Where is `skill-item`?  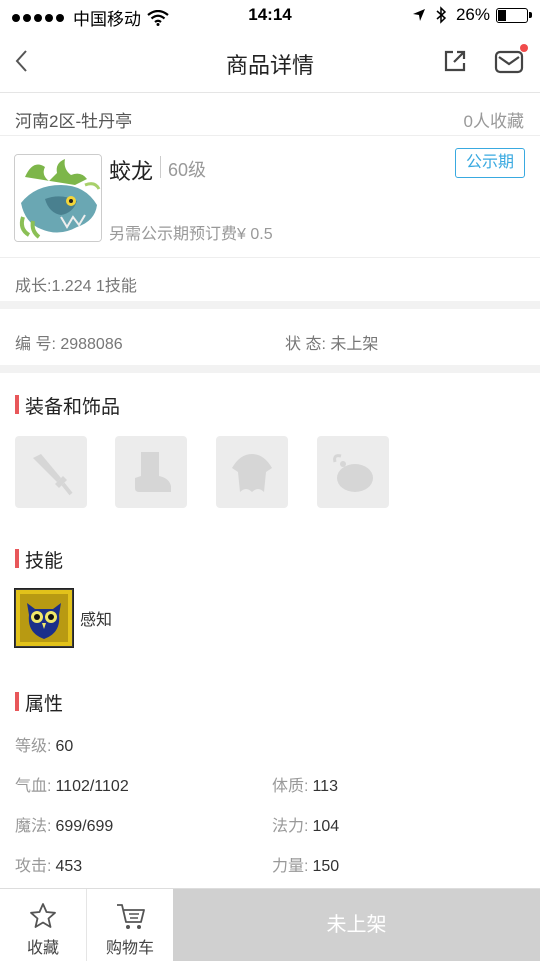
skill-item is located at coordinates (44, 618).